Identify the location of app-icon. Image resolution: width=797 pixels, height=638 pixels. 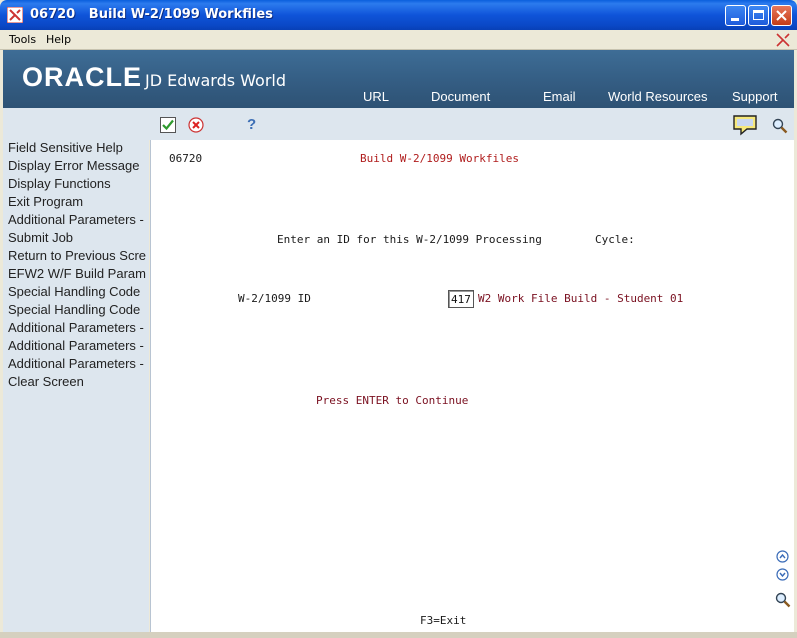
(15, 15).